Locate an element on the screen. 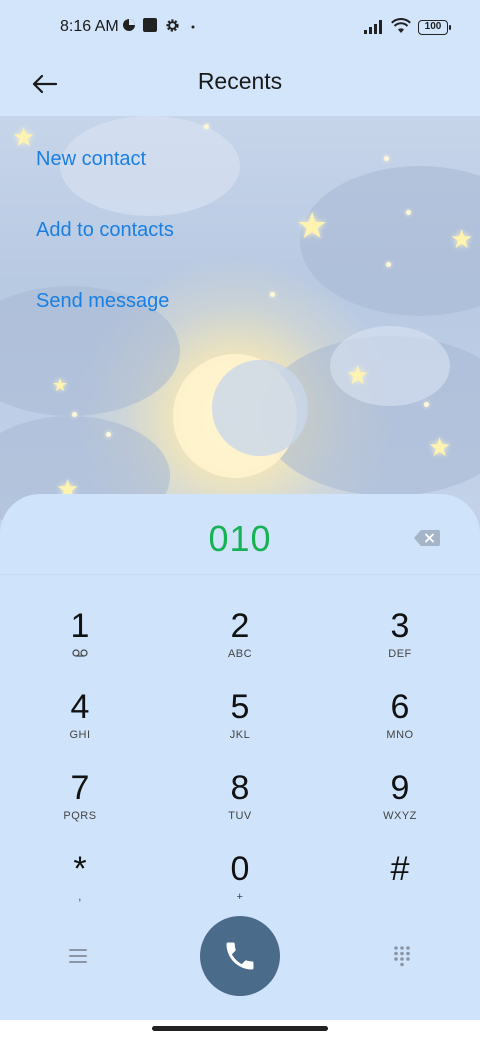 Image resolution: width=480 pixels, height=1040 pixels. dial-key-9: 9 WXYZ is located at coordinates (400, 804).